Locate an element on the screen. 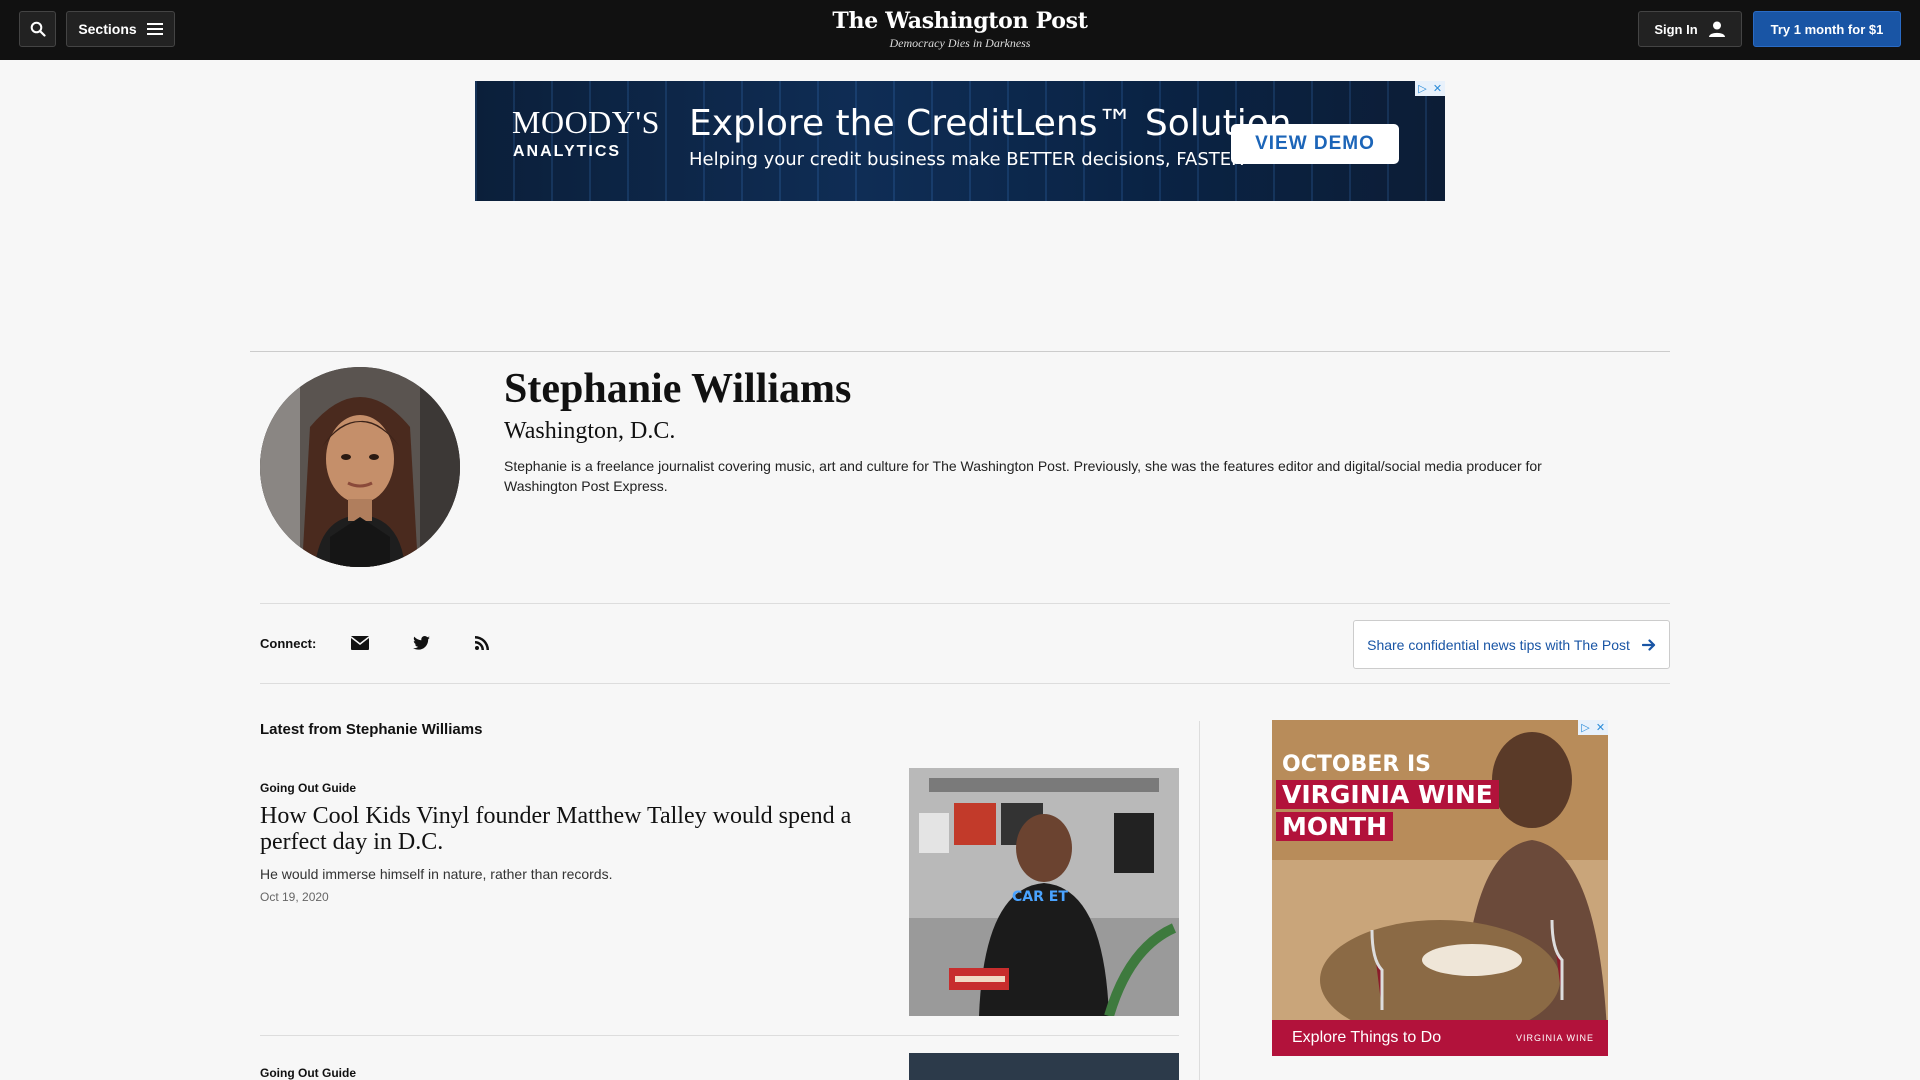 Image resolution: width=1920 pixels, height=1080 pixels. subscribe-trial-button: Try 1 month for $1 is located at coordinates (1827, 29).